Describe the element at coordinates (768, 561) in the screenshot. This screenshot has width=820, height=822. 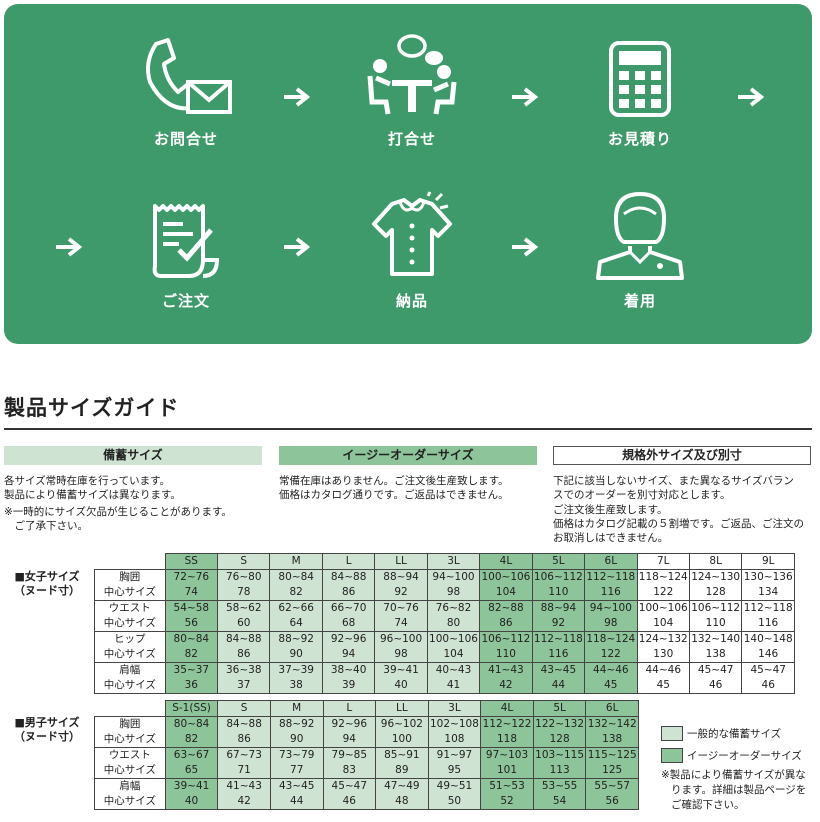
I see `size-header: 9L` at that location.